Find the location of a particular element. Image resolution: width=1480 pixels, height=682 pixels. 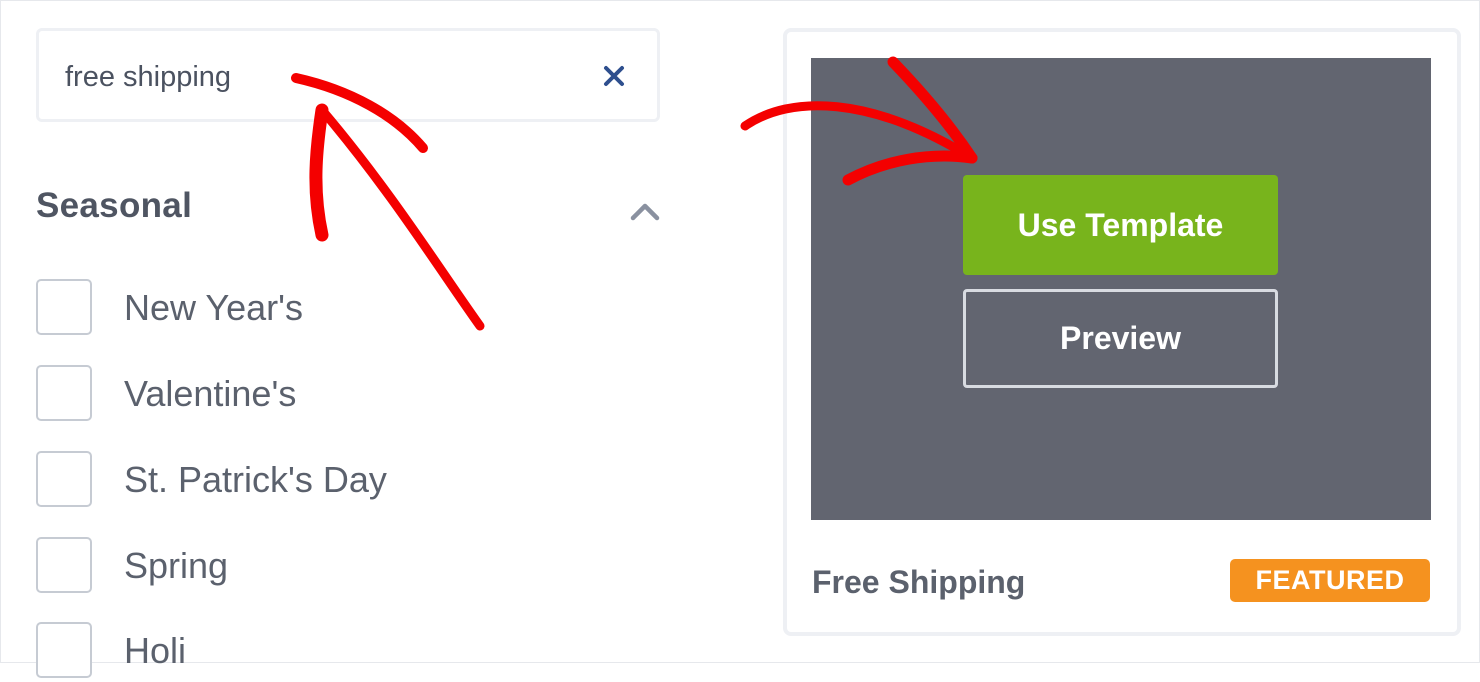

category-label: Holi is located at coordinates (155, 650).